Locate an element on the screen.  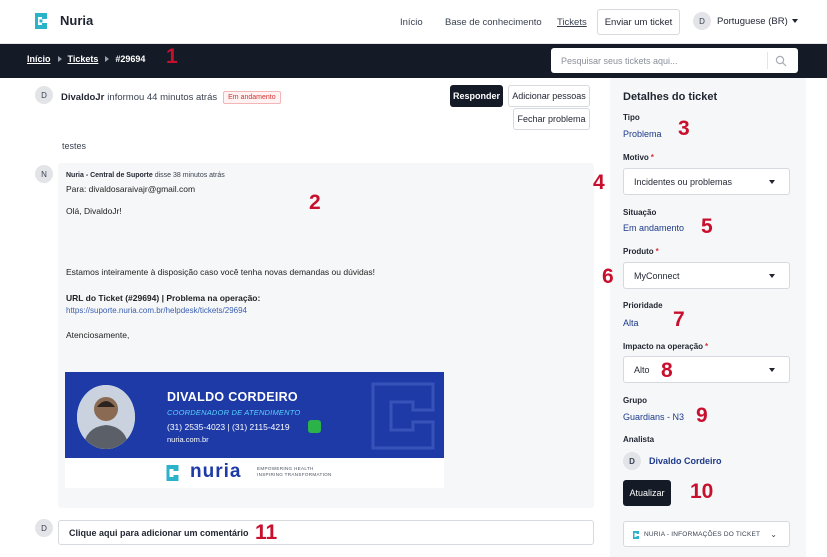
analista-avatar: D is located at coordinates (632, 461).